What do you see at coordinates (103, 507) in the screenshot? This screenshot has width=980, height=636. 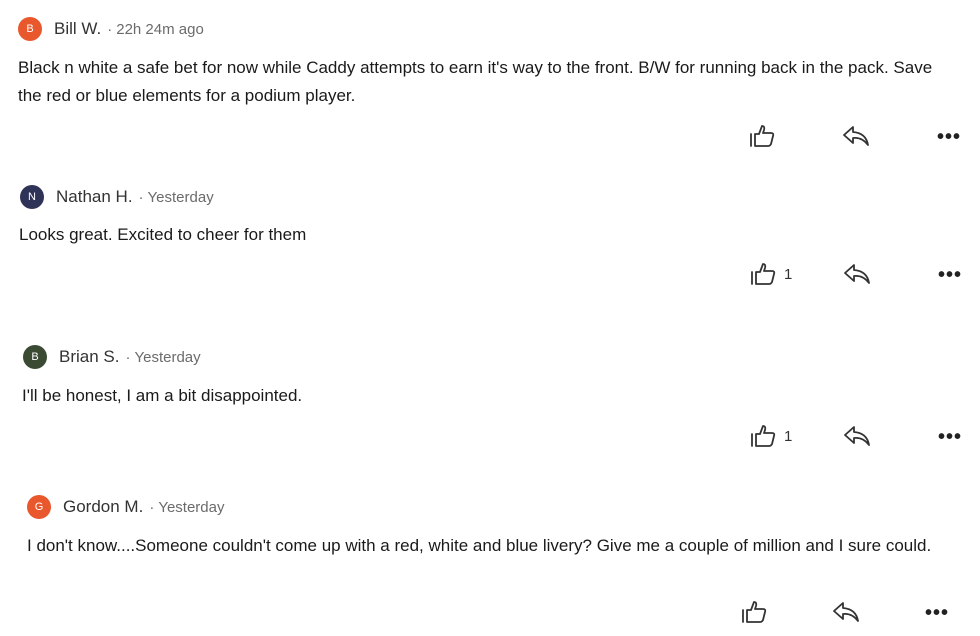 I see `author-name: Gordon M.` at bounding box center [103, 507].